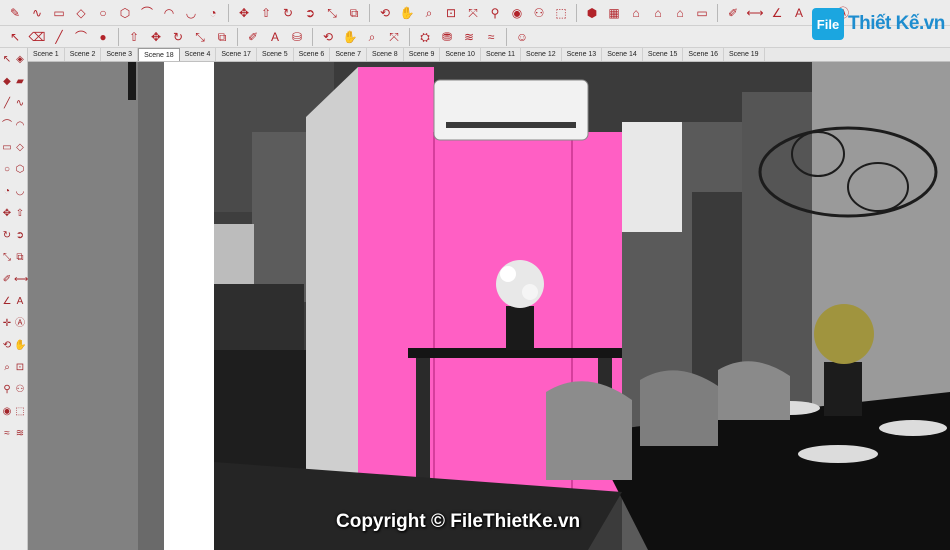 This screenshot has height=550, width=950. I want to click on three-point-arc-icon: ◡, so click(20, 192).